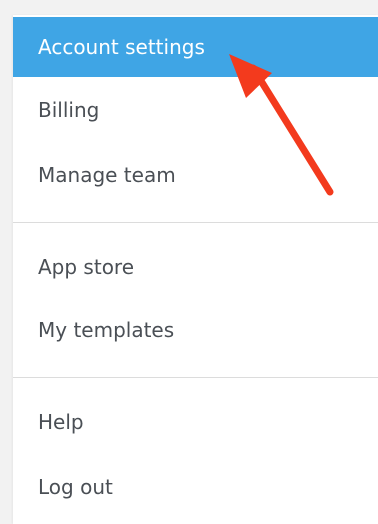 This screenshot has width=378, height=524. I want to click on menu-item-label: Manage team, so click(107, 175).